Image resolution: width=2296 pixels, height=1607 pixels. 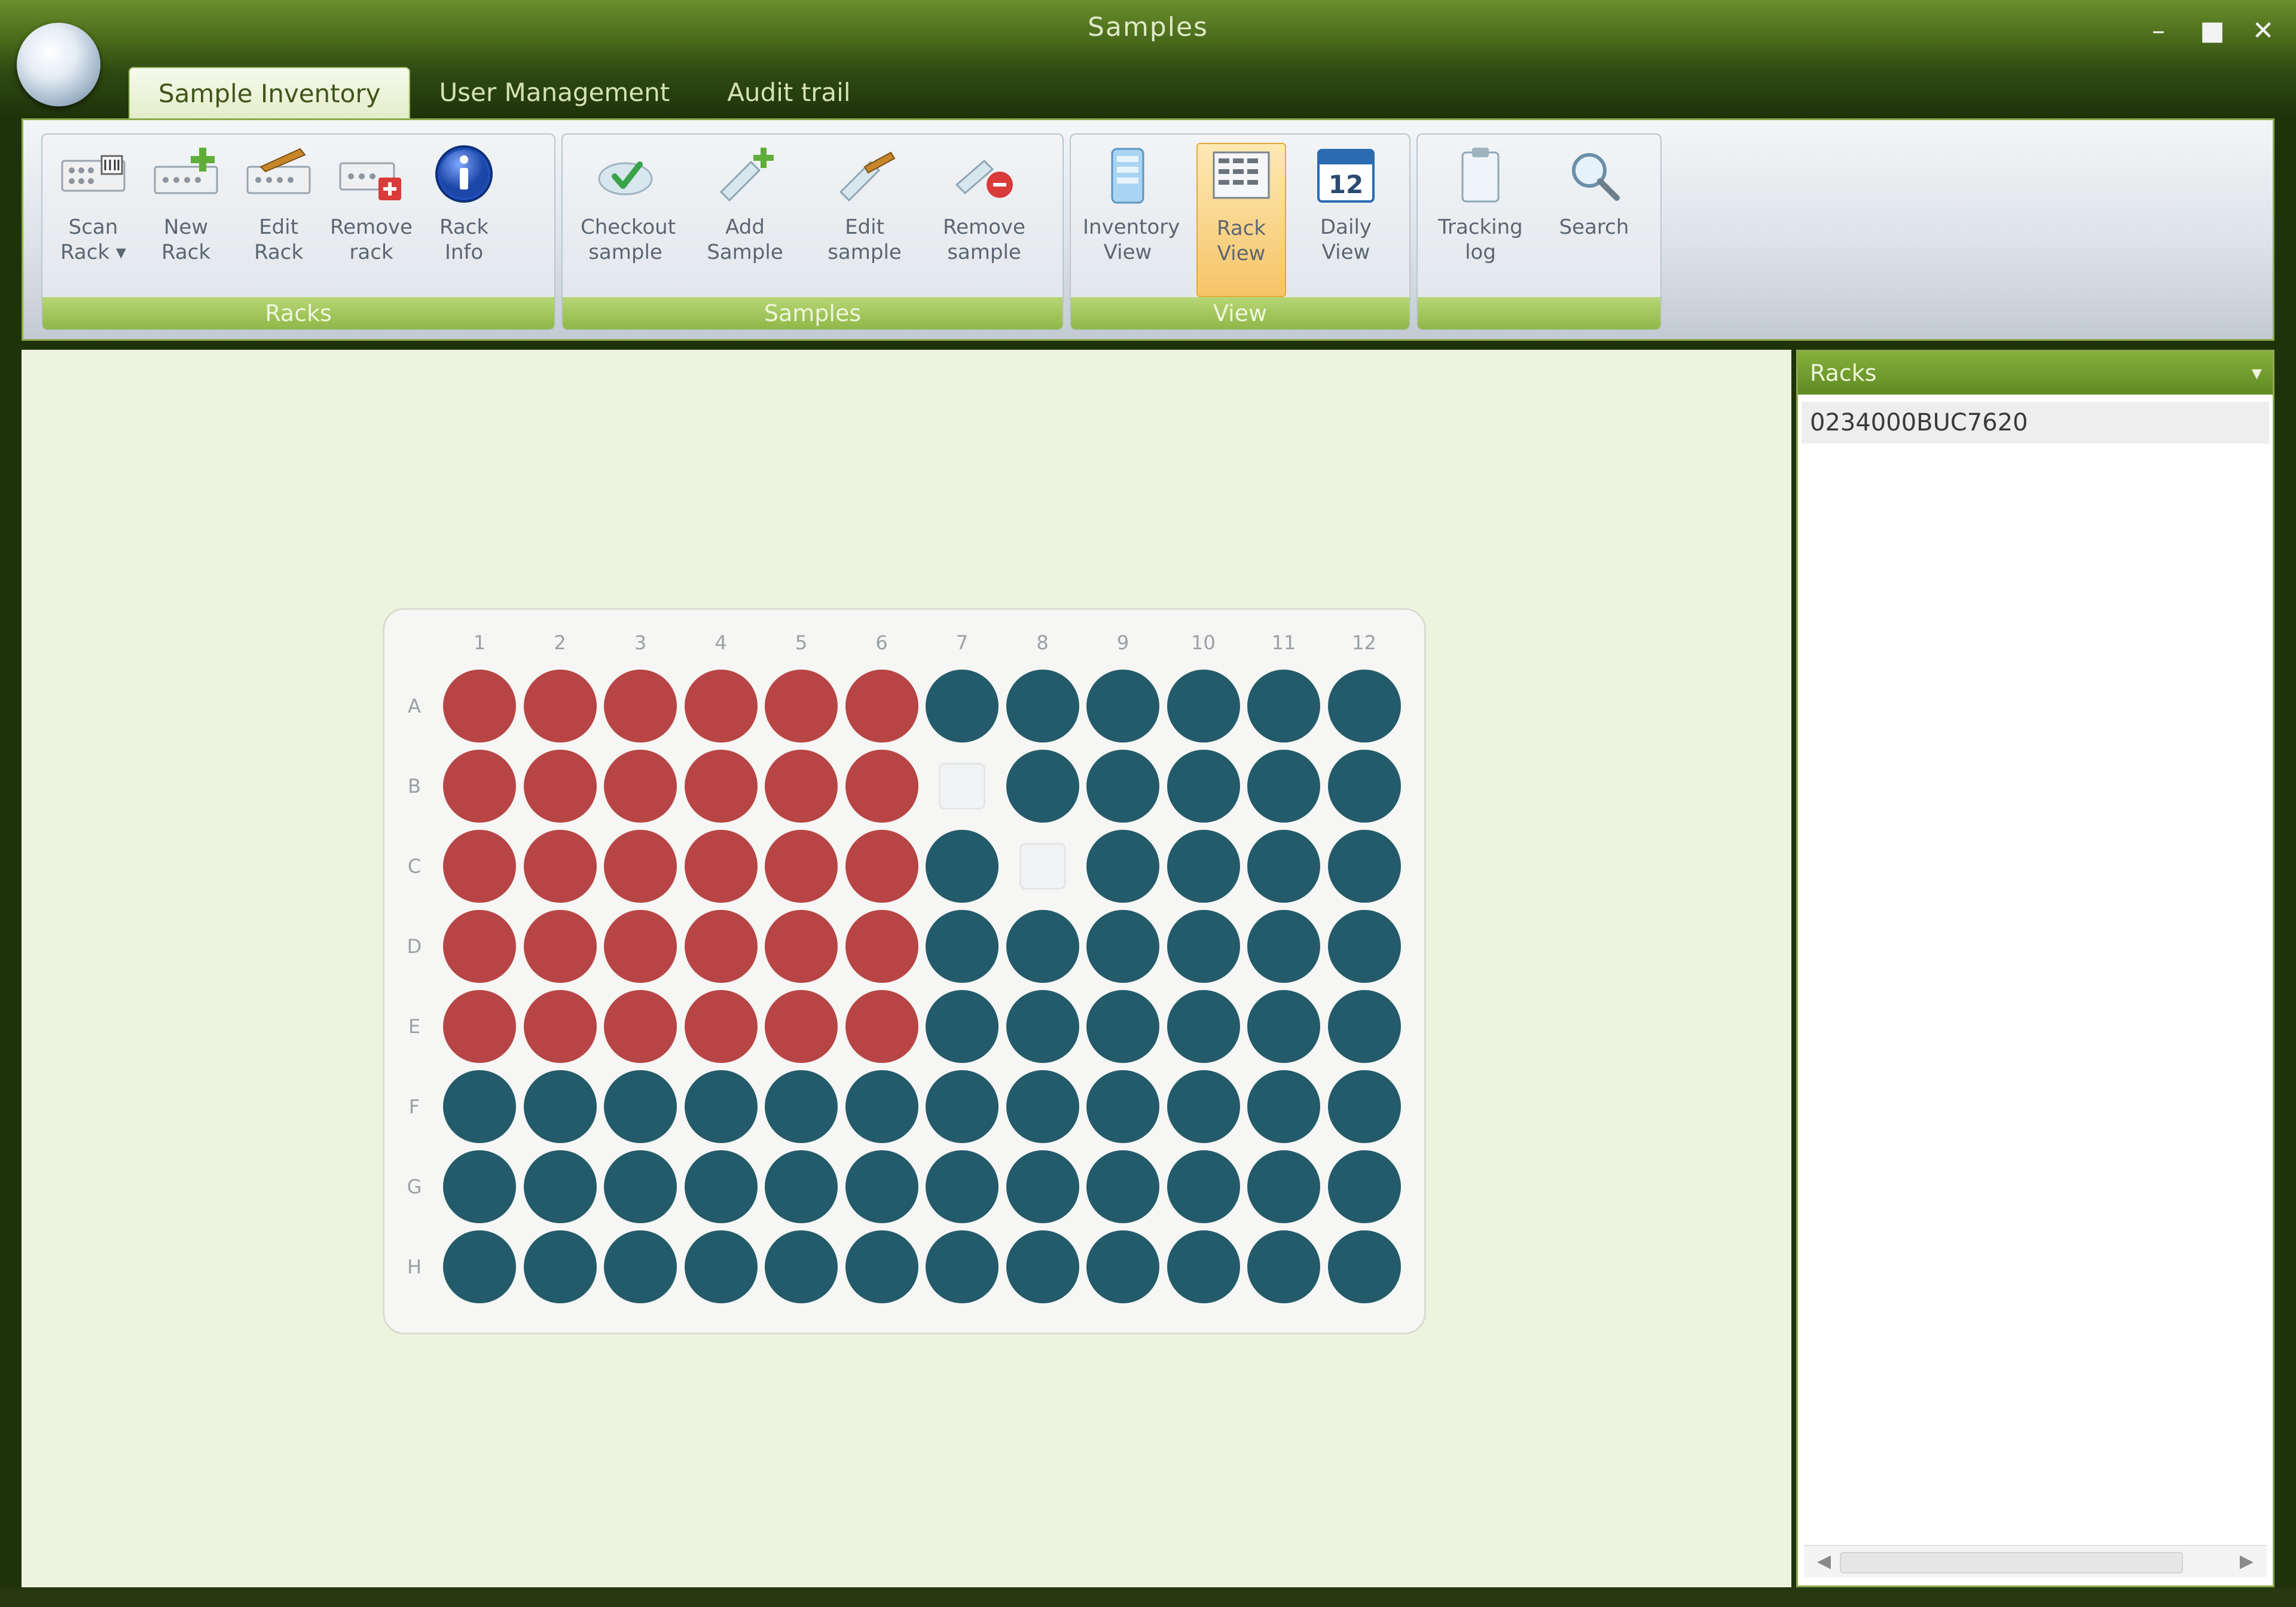 What do you see at coordinates (1131, 220) in the screenshot?
I see `inventory-view-button: Inventory View` at bounding box center [1131, 220].